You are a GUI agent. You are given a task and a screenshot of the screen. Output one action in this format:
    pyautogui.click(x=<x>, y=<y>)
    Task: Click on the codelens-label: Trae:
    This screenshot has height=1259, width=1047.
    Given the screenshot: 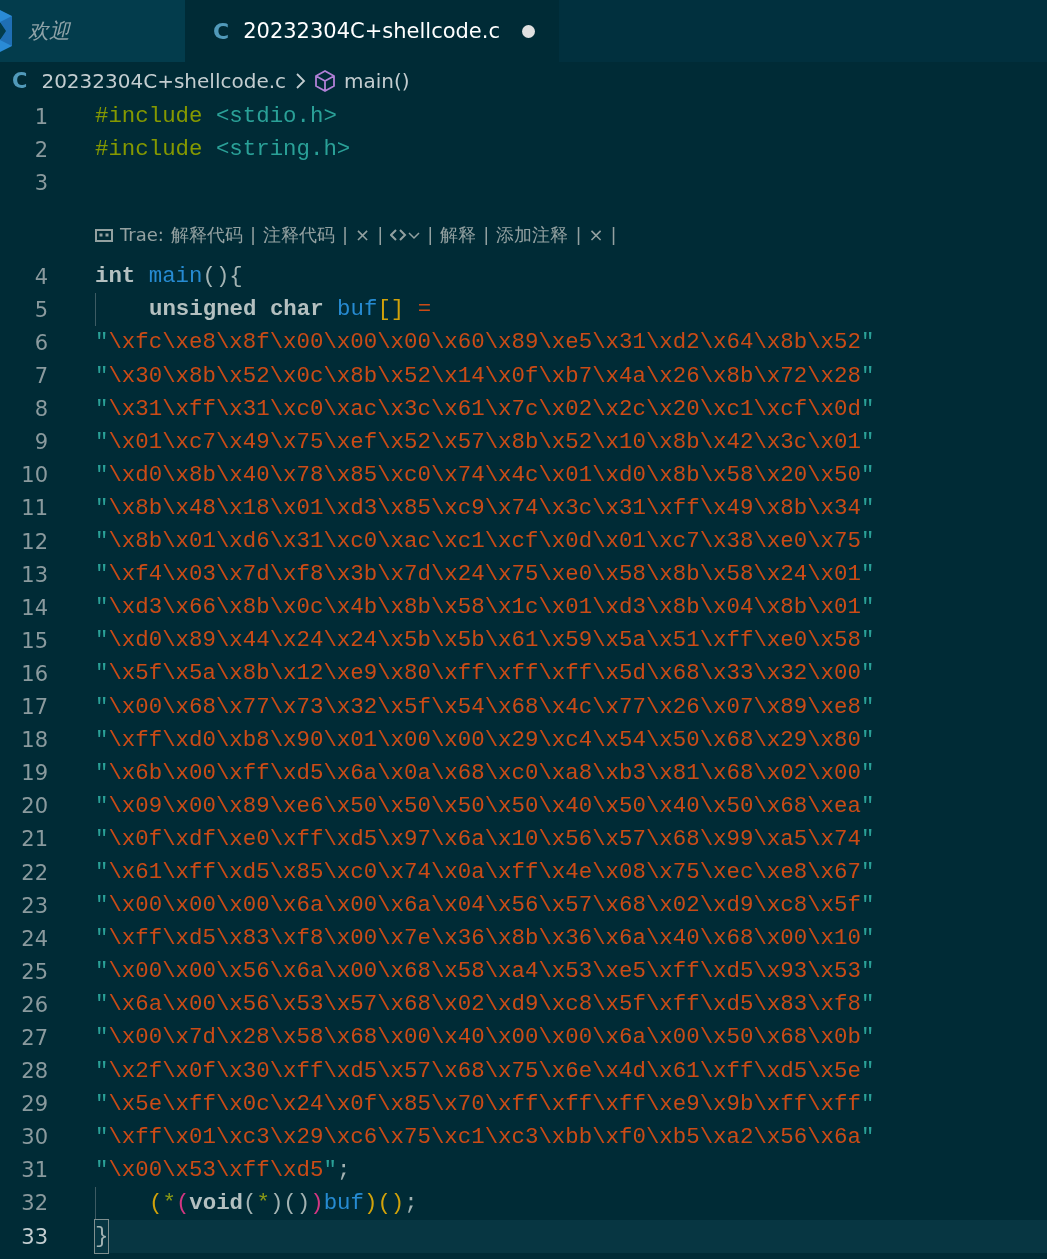 What is the action you would take?
    pyautogui.click(x=142, y=235)
    